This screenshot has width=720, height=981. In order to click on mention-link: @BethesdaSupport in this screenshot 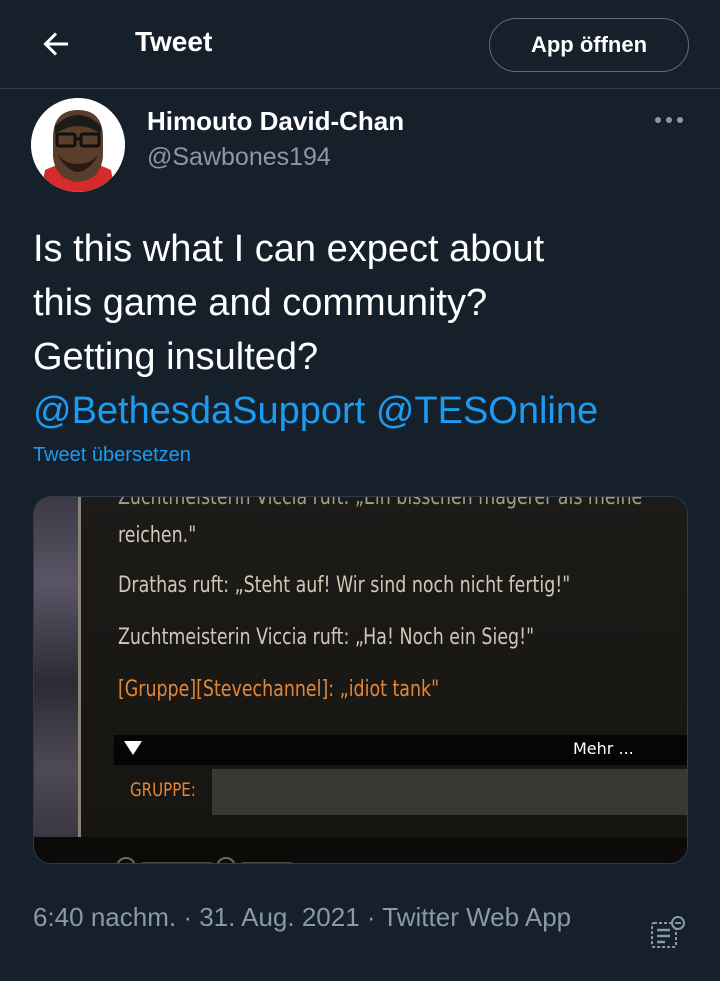, I will do `click(199, 411)`.